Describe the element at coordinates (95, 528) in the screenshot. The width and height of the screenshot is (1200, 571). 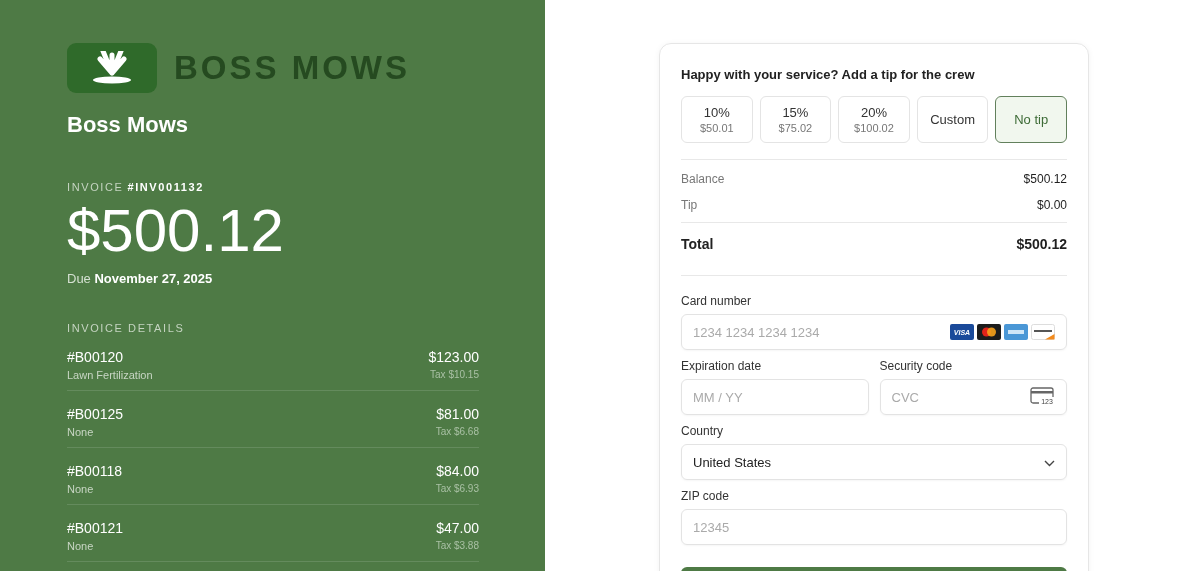
I see `item-id: #B00121` at that location.